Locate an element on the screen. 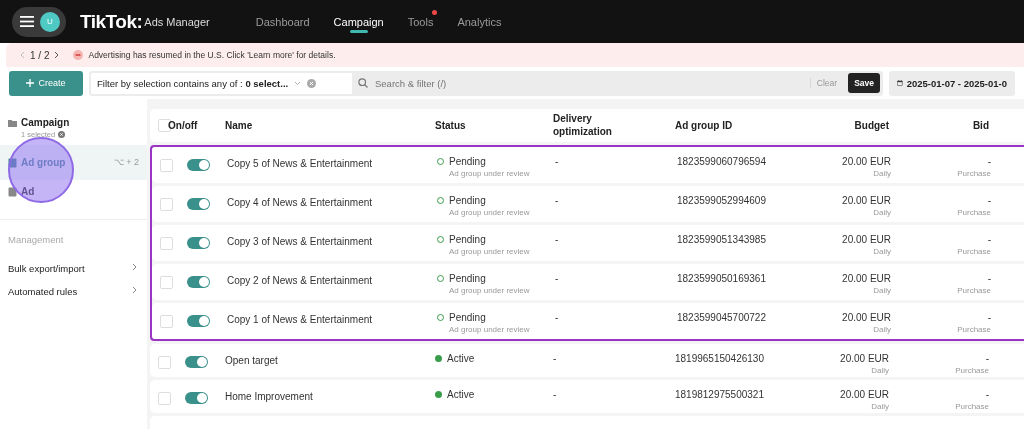 Image resolution: width=1024 pixels, height=431 pixels. ad-group-name: Copy 5 of News & Entertainment is located at coordinates (332, 162).